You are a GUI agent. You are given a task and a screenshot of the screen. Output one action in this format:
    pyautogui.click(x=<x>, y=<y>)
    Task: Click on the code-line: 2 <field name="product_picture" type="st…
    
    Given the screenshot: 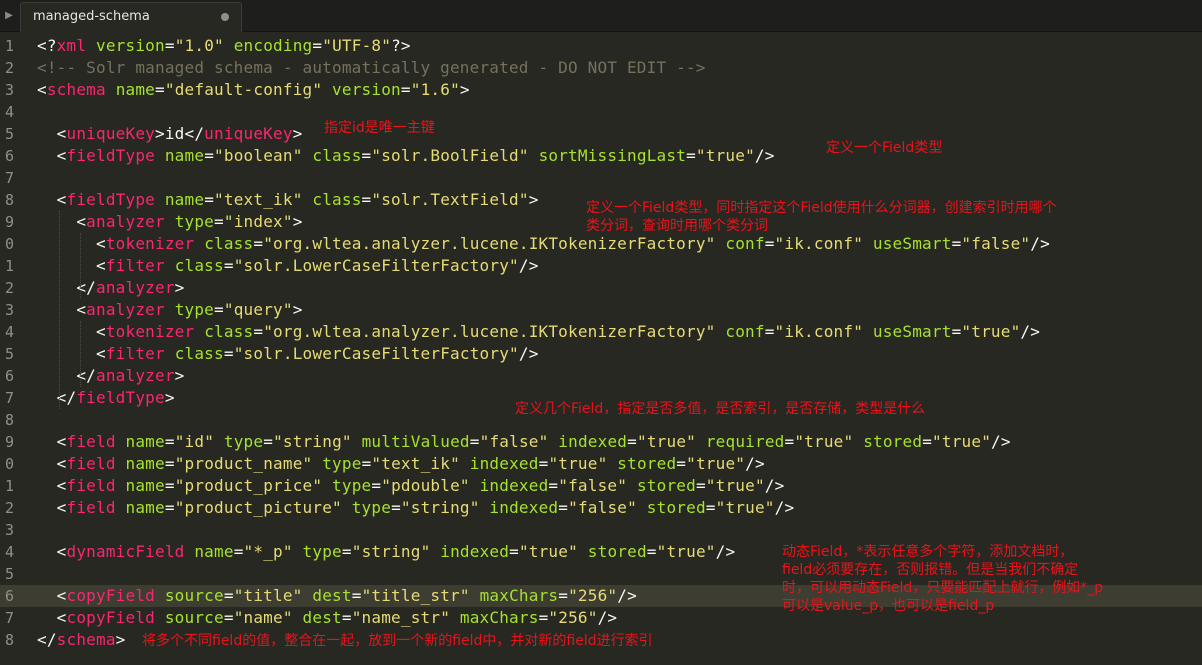 What is the action you would take?
    pyautogui.click(x=601, y=508)
    